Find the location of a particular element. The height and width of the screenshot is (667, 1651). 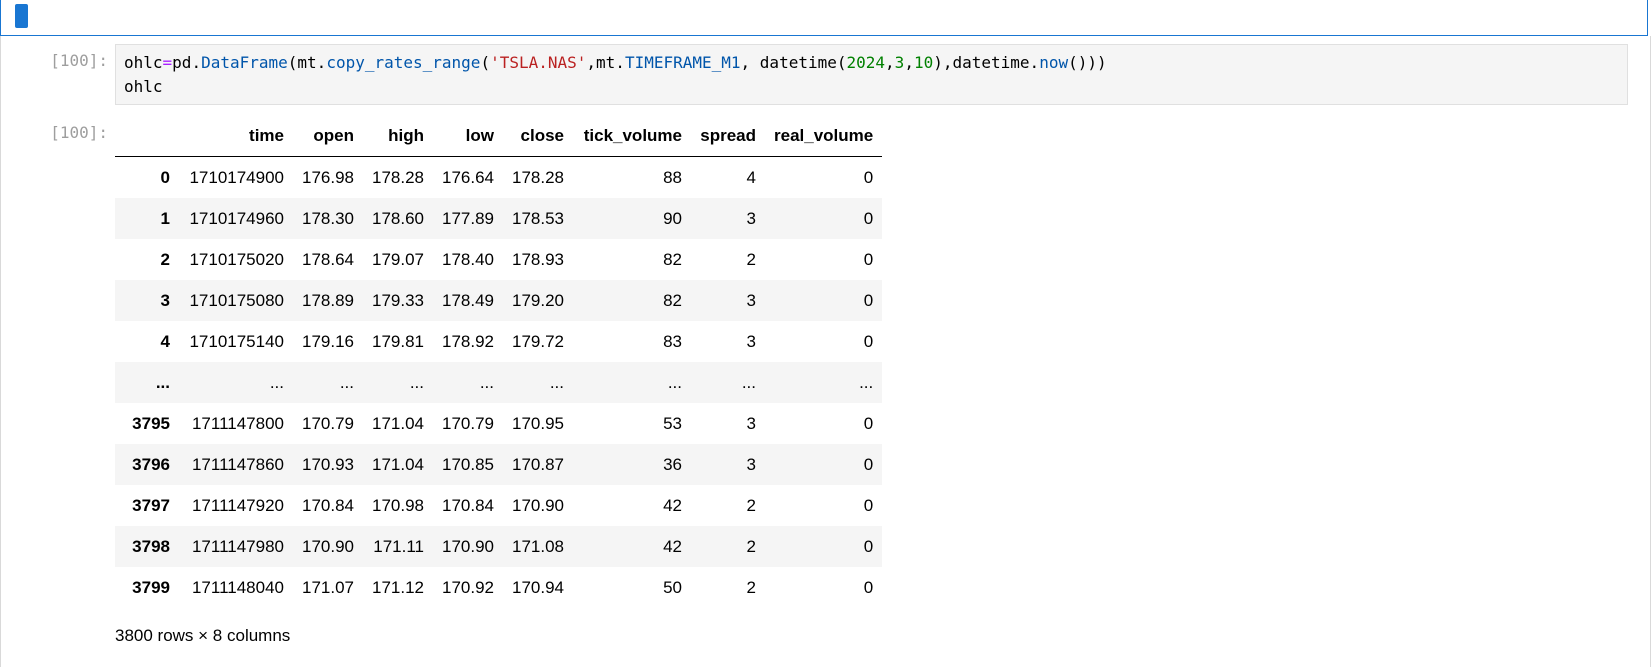

table-cell: 171.04 is located at coordinates (398, 464).